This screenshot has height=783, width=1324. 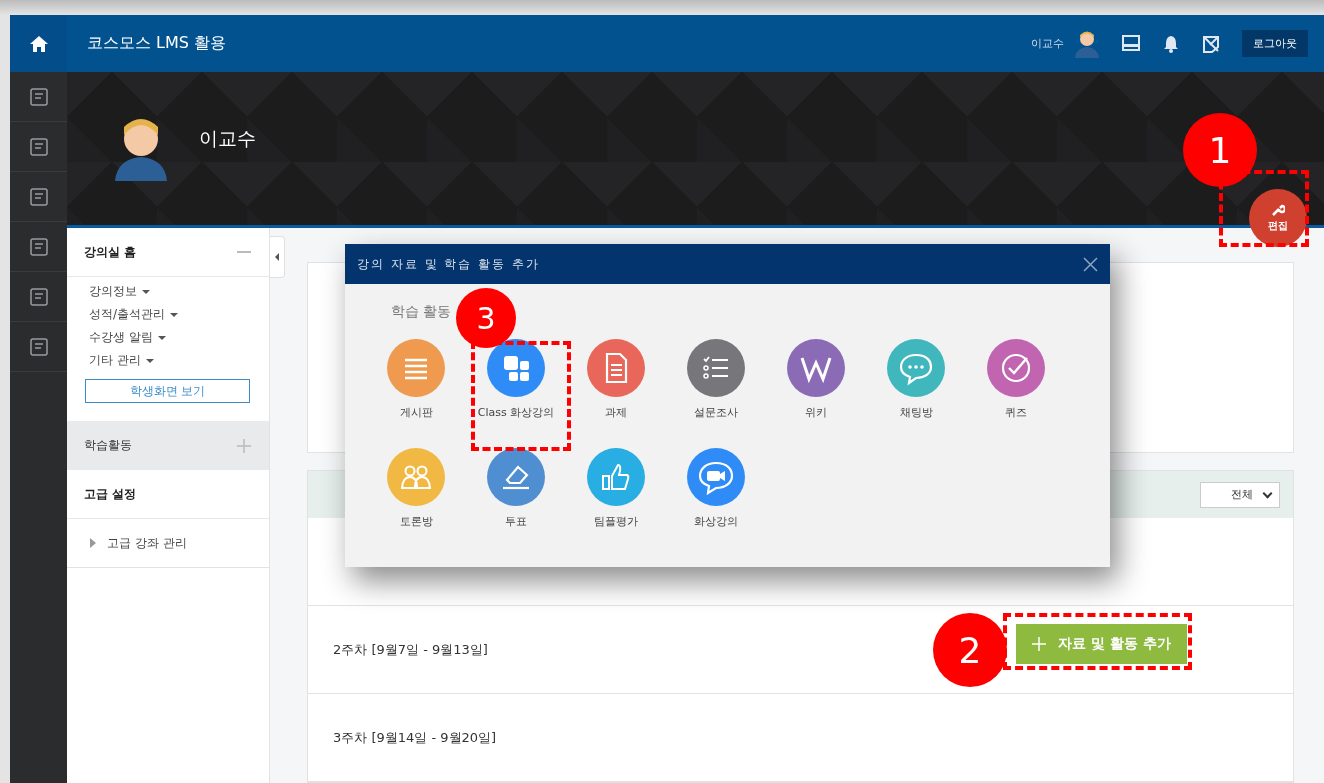 I want to click on activity-option: 과제, so click(x=616, y=379).